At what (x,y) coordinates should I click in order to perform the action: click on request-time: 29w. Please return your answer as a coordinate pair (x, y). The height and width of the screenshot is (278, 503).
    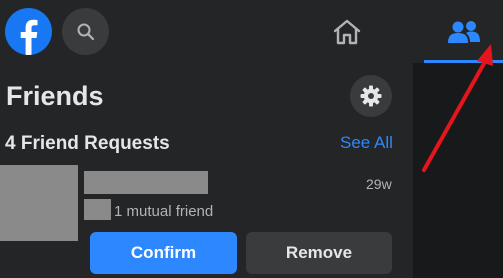
    Looking at the image, I should click on (379, 184).